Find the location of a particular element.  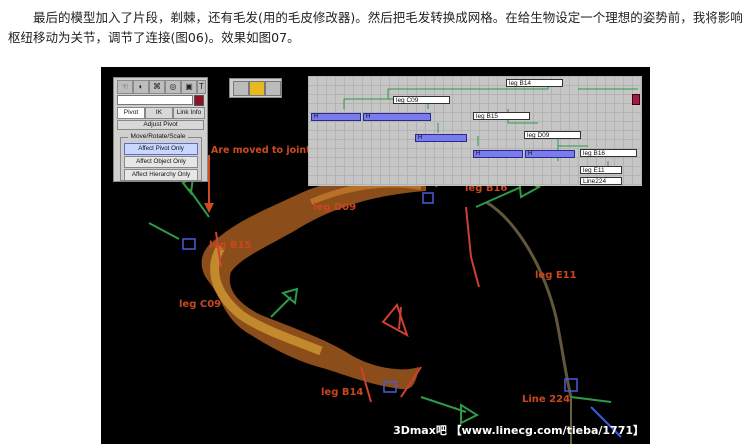

adjust-pivot-rollout: Adjust Pivot is located at coordinates (160, 125).